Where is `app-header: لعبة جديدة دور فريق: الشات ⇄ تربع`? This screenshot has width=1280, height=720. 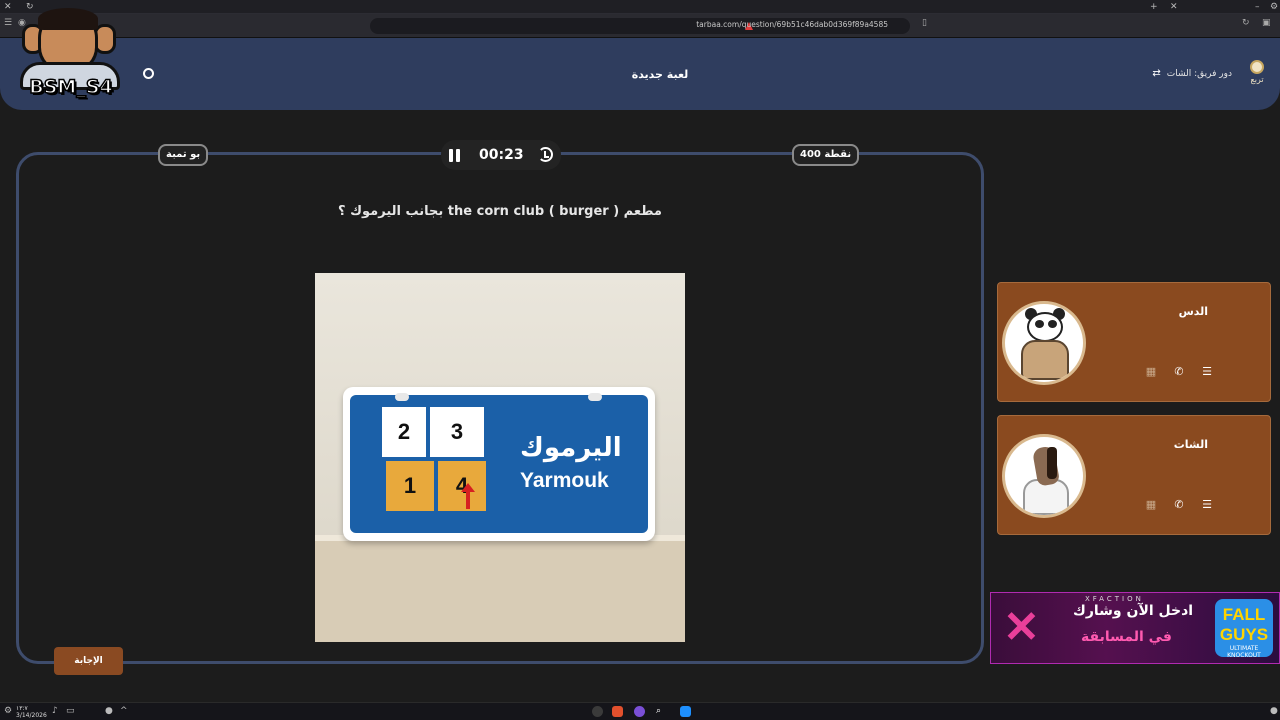
app-header: لعبة جديدة دور فريق: الشات ⇄ تربع is located at coordinates (640, 74).